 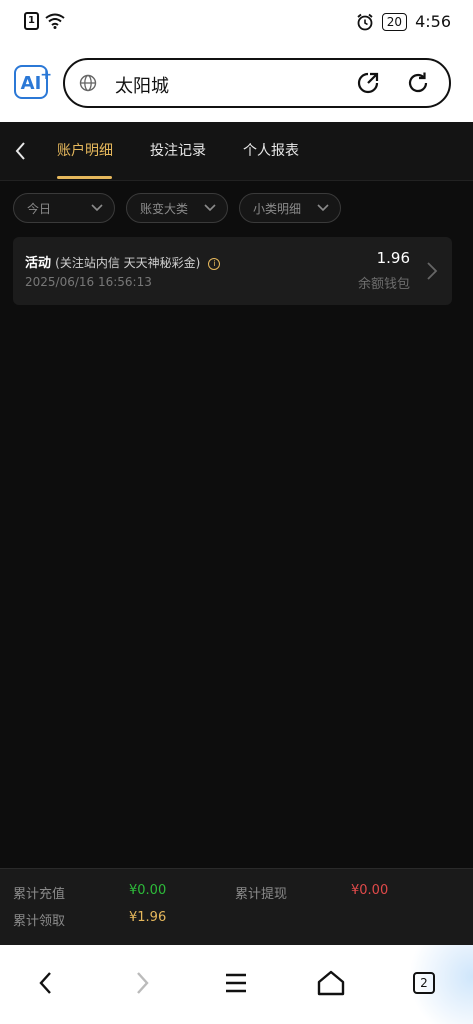 I want to click on active-tab-indicator, so click(x=84, y=177).